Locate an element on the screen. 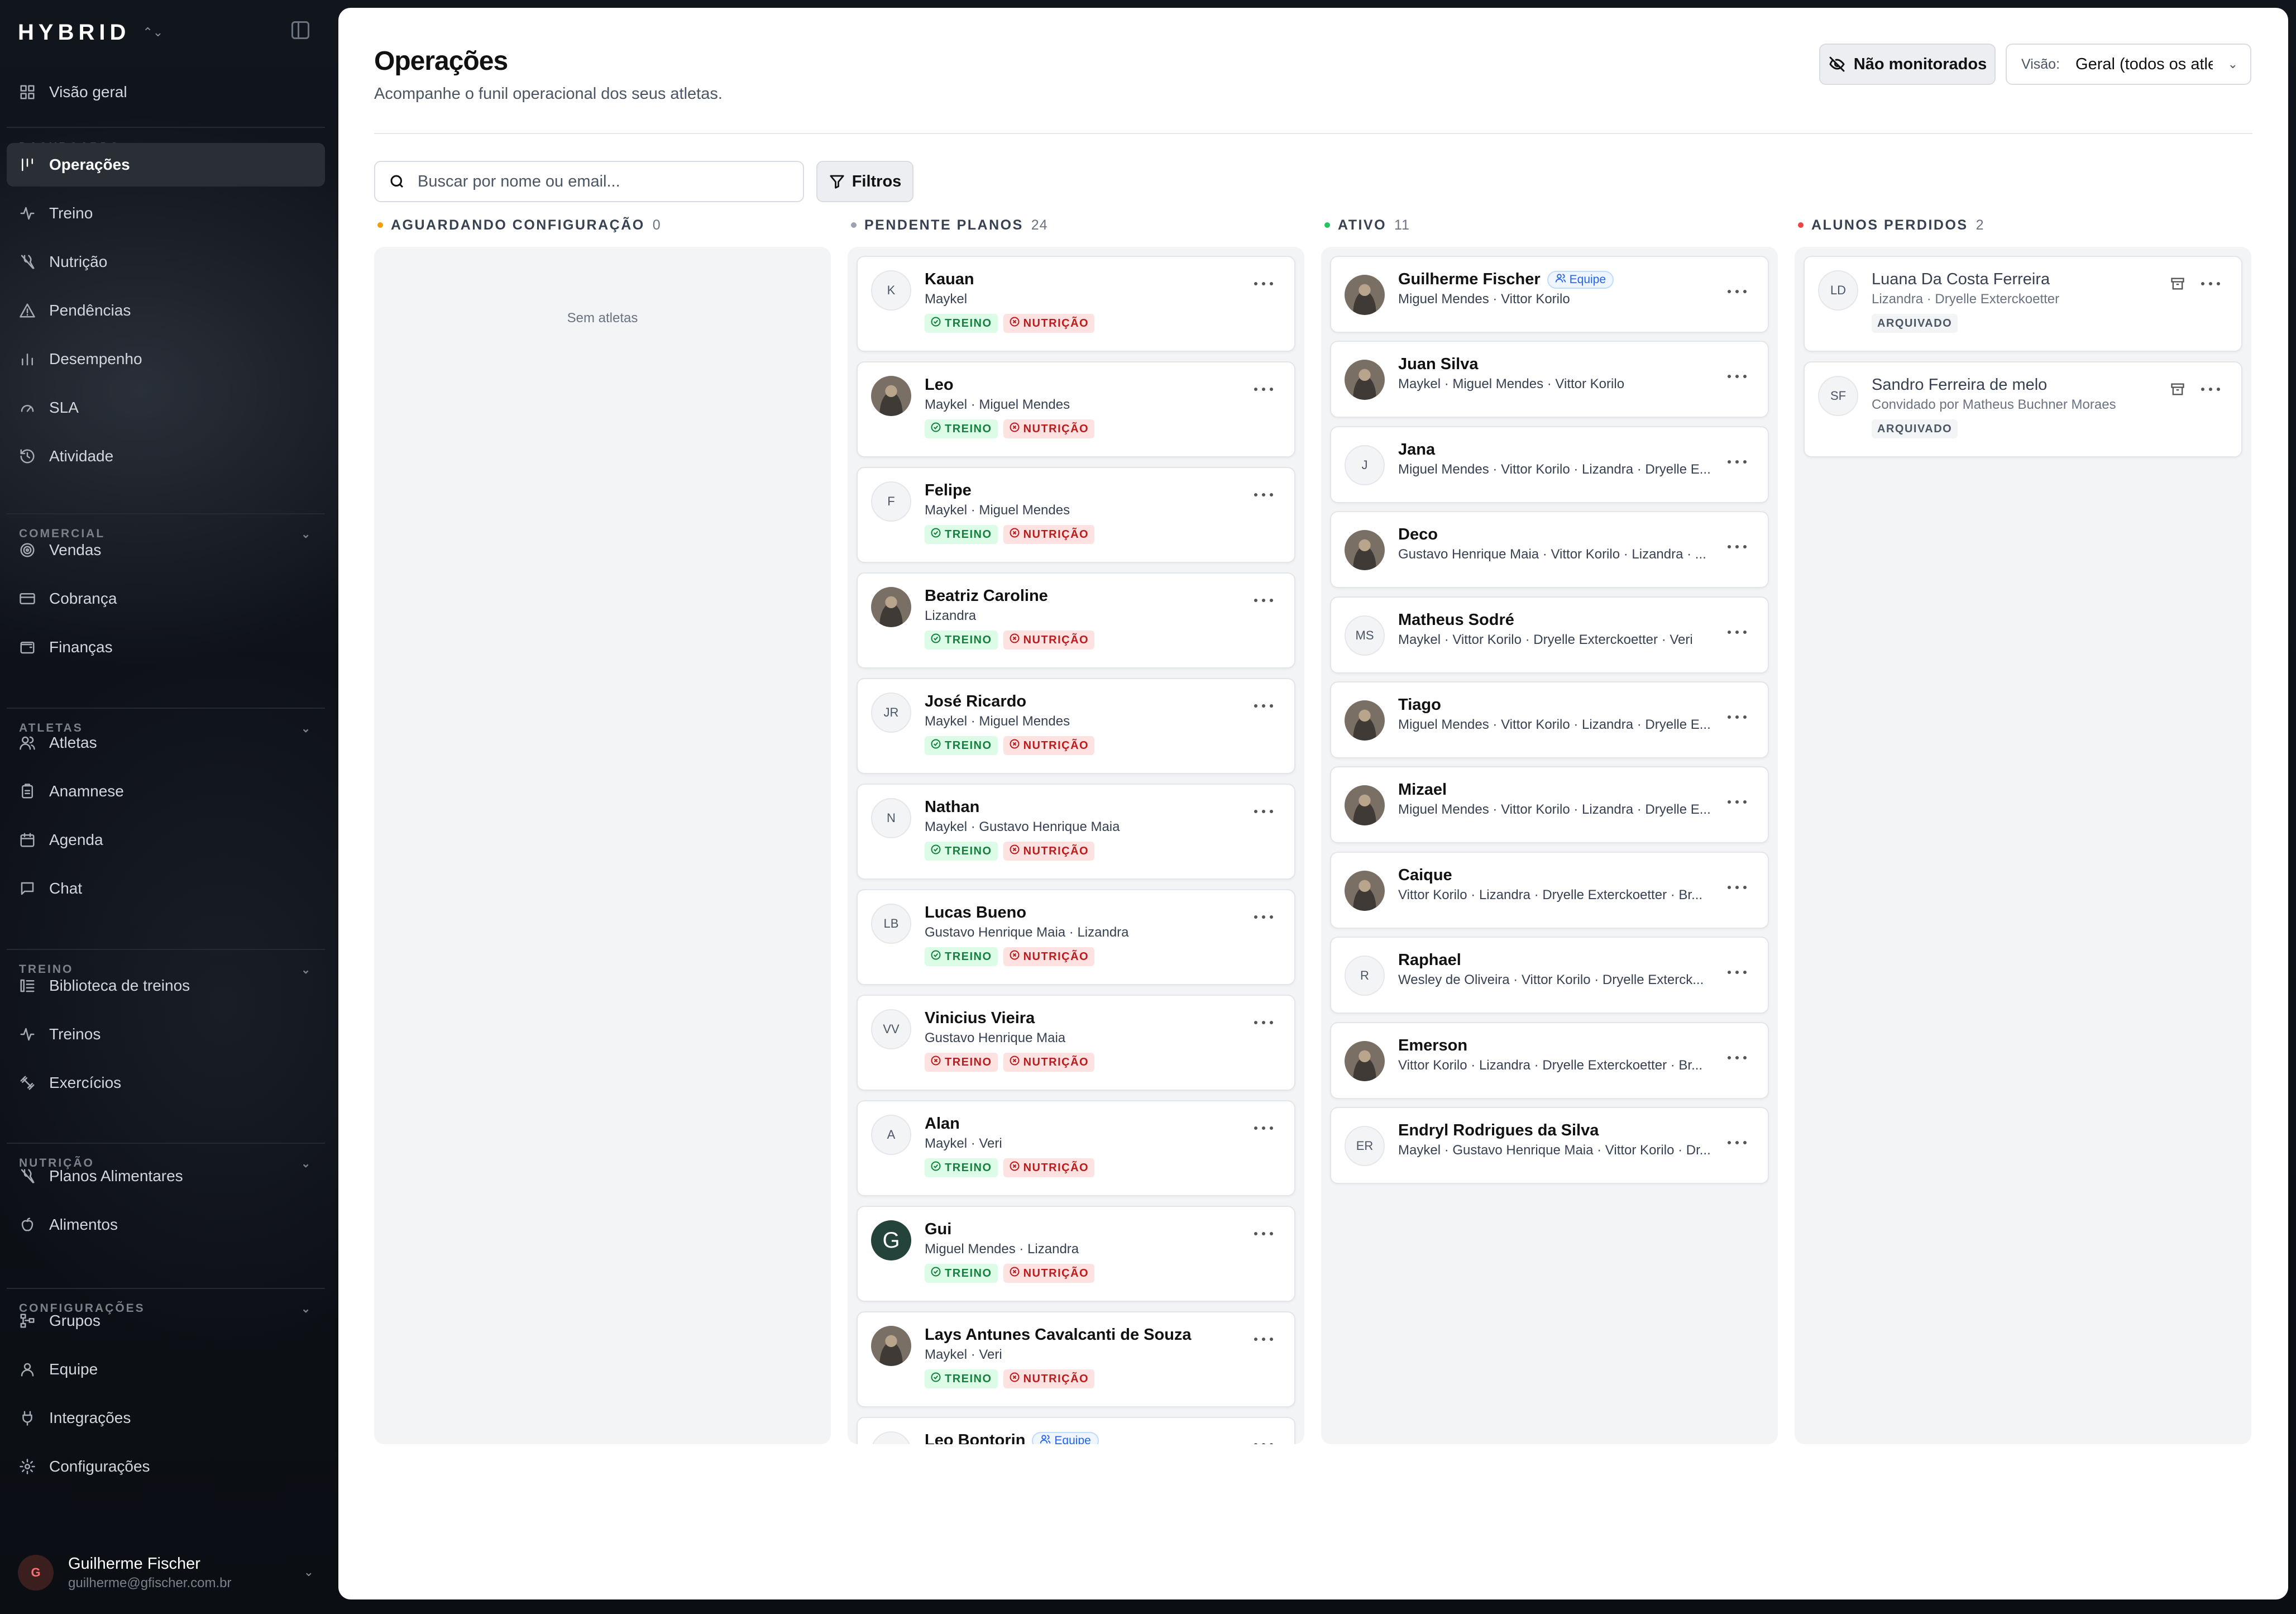 The image size is (2296, 1614). sidebar-item-sla: SLA is located at coordinates (166, 407).